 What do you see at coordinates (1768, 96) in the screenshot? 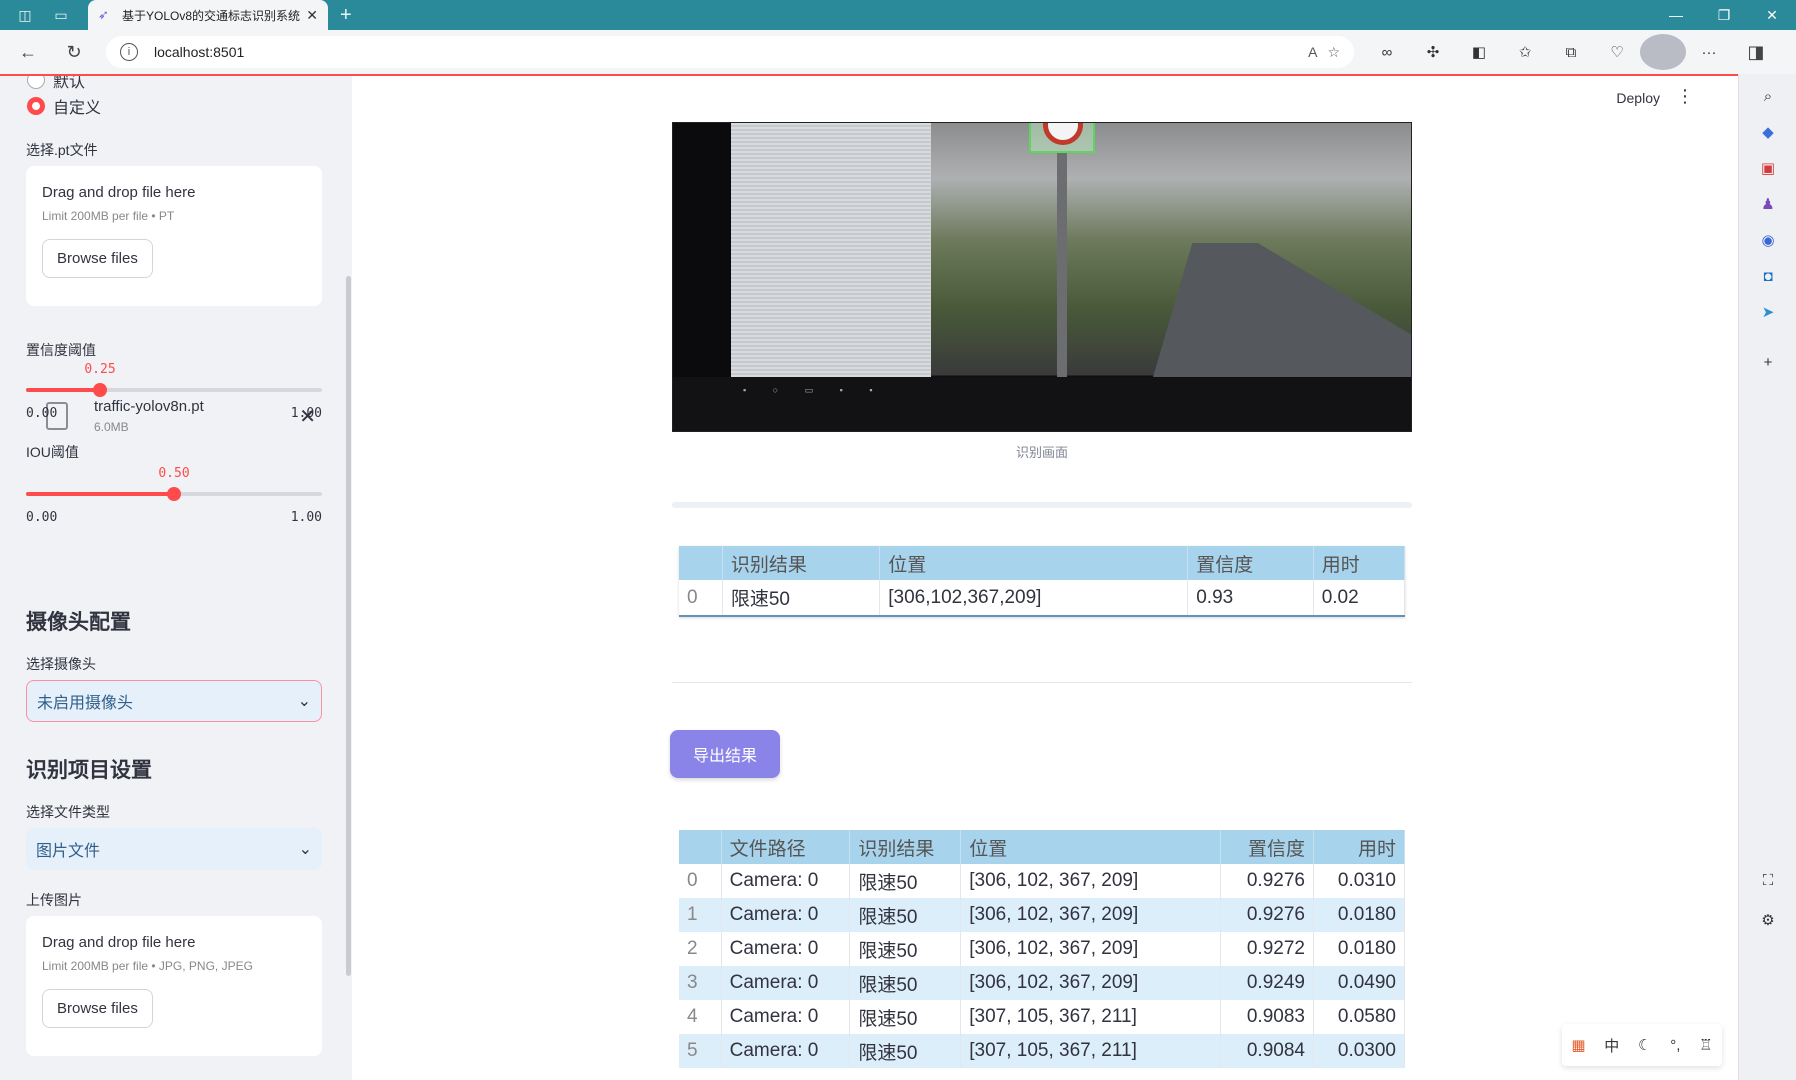
I see `search-icon: ⌕` at bounding box center [1768, 96].